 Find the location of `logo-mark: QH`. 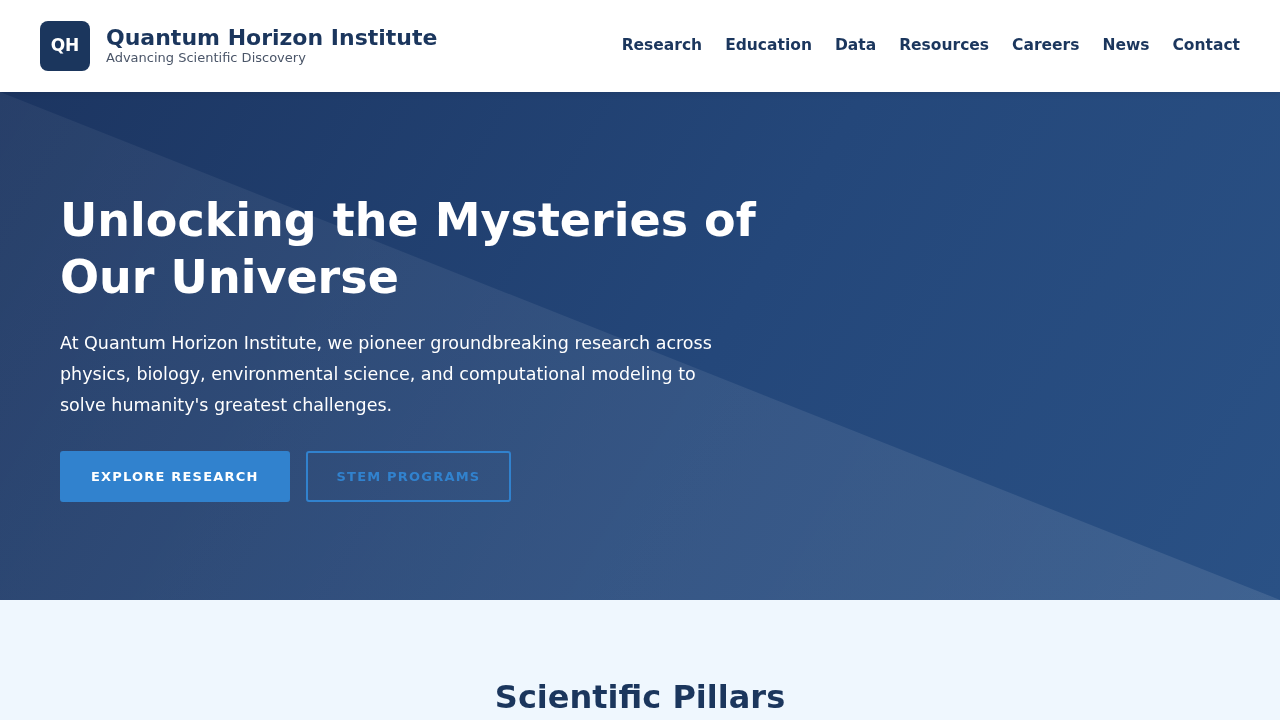

logo-mark: QH is located at coordinates (65, 46).